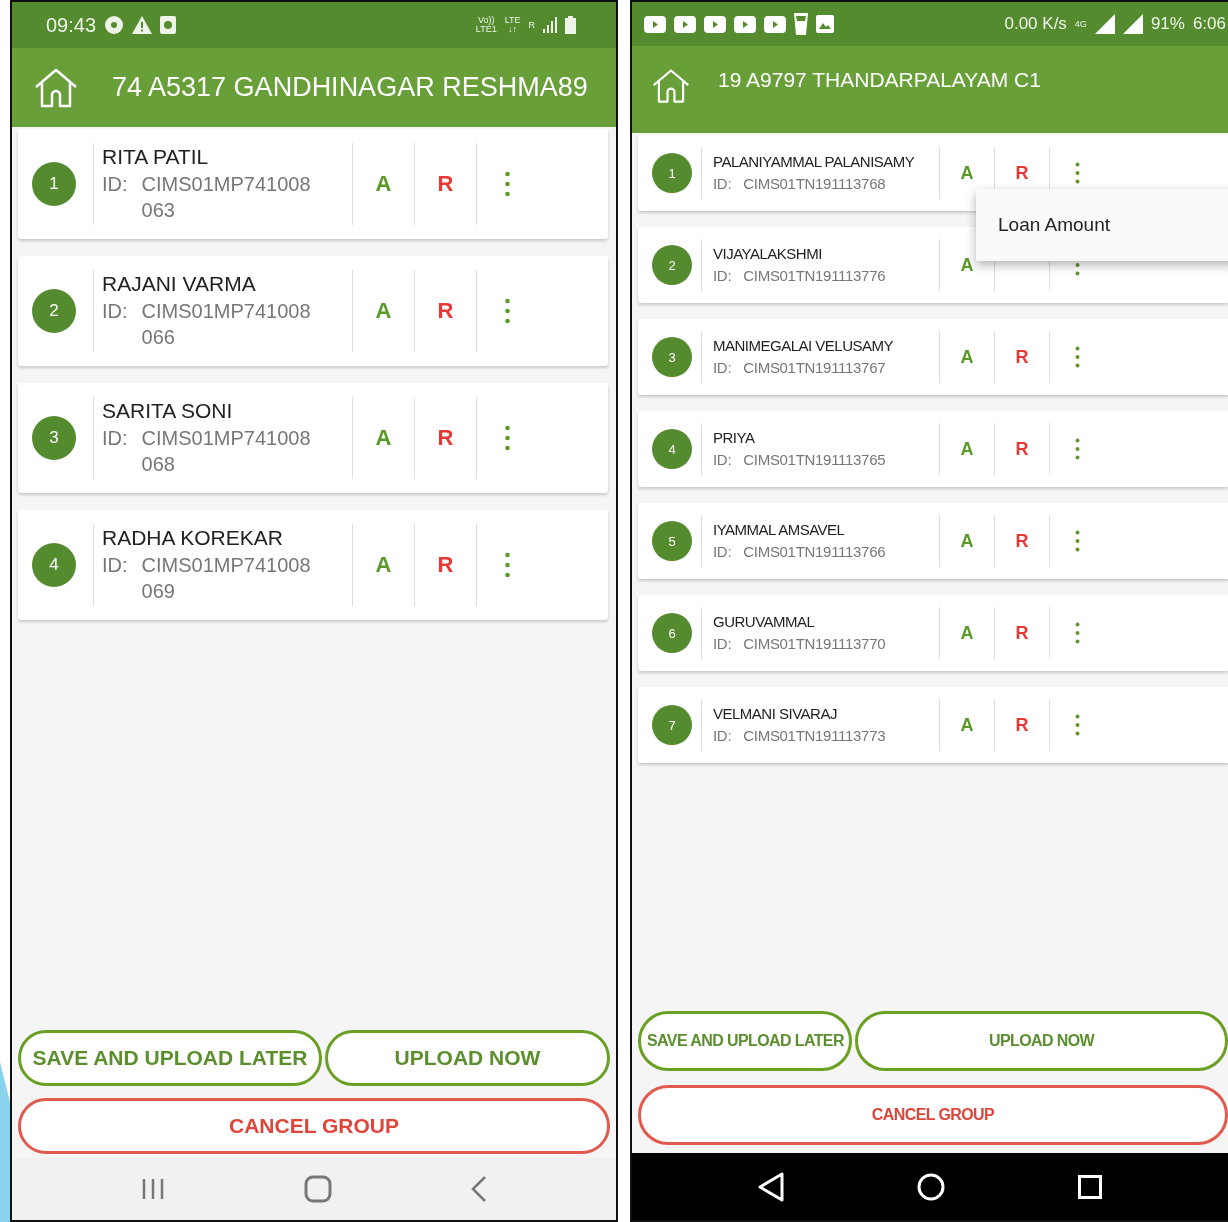  I want to click on member-id: CIMS01MP741008068, so click(226, 451).